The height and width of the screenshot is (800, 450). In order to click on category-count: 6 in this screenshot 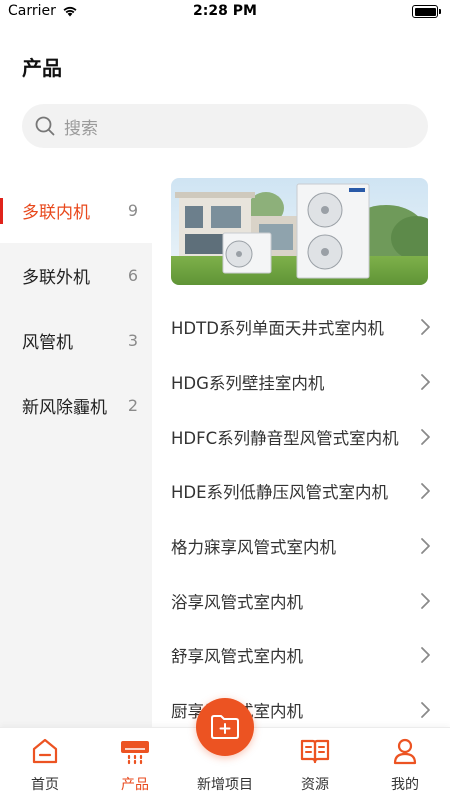, I will do `click(132, 275)`.